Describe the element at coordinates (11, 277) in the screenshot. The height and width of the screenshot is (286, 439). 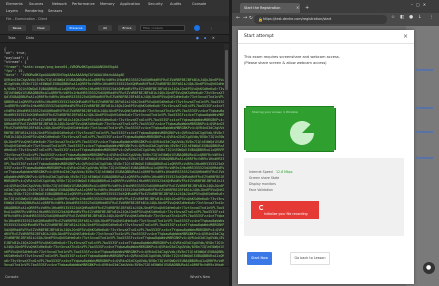
I see `drawer-tab-console: Console` at that location.